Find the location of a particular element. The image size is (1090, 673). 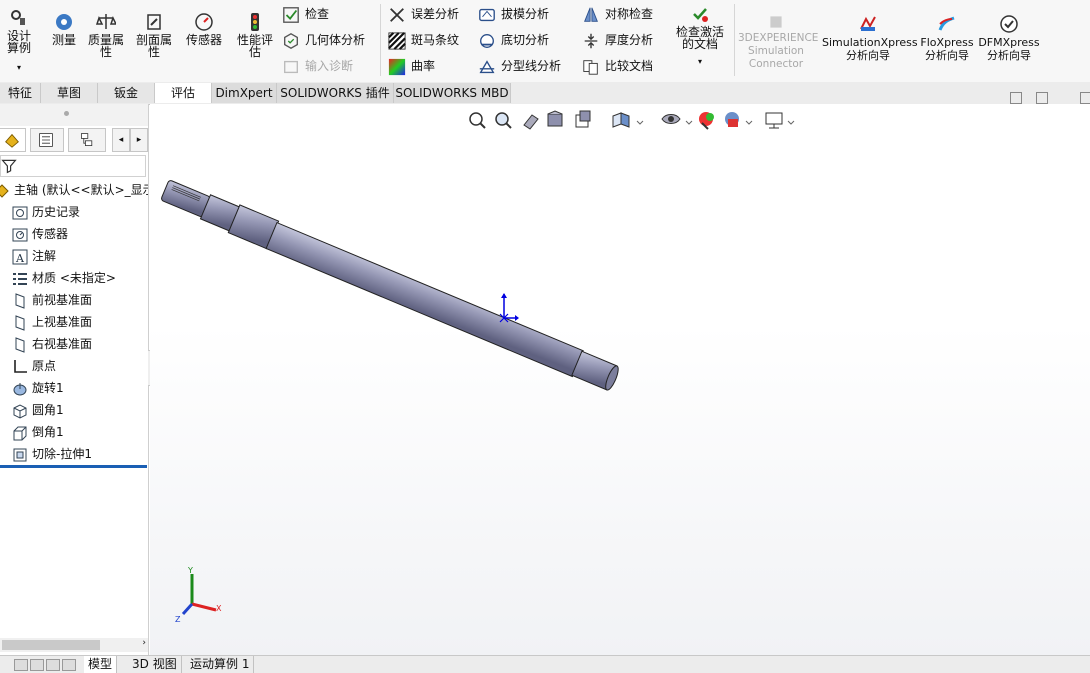

check-active-icon is located at coordinates (700, 15).